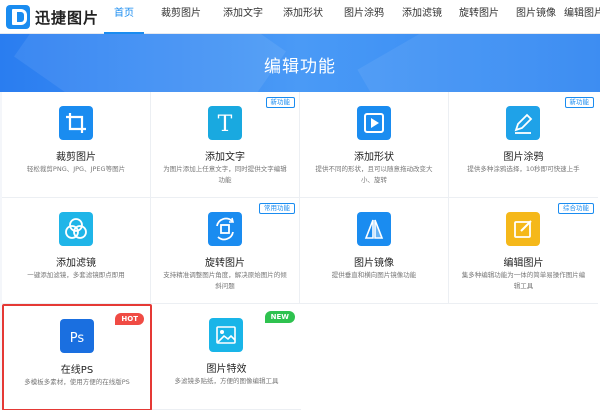 Image resolution: width=600 pixels, height=410 pixels. What do you see at coordinates (479, 17) in the screenshot?
I see `nav-item-rotate: 旋转图片` at bounding box center [479, 17].